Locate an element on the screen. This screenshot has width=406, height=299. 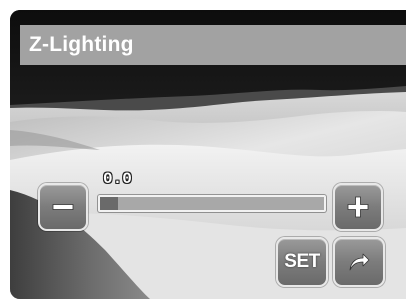
increase-button is located at coordinates (358, 207).